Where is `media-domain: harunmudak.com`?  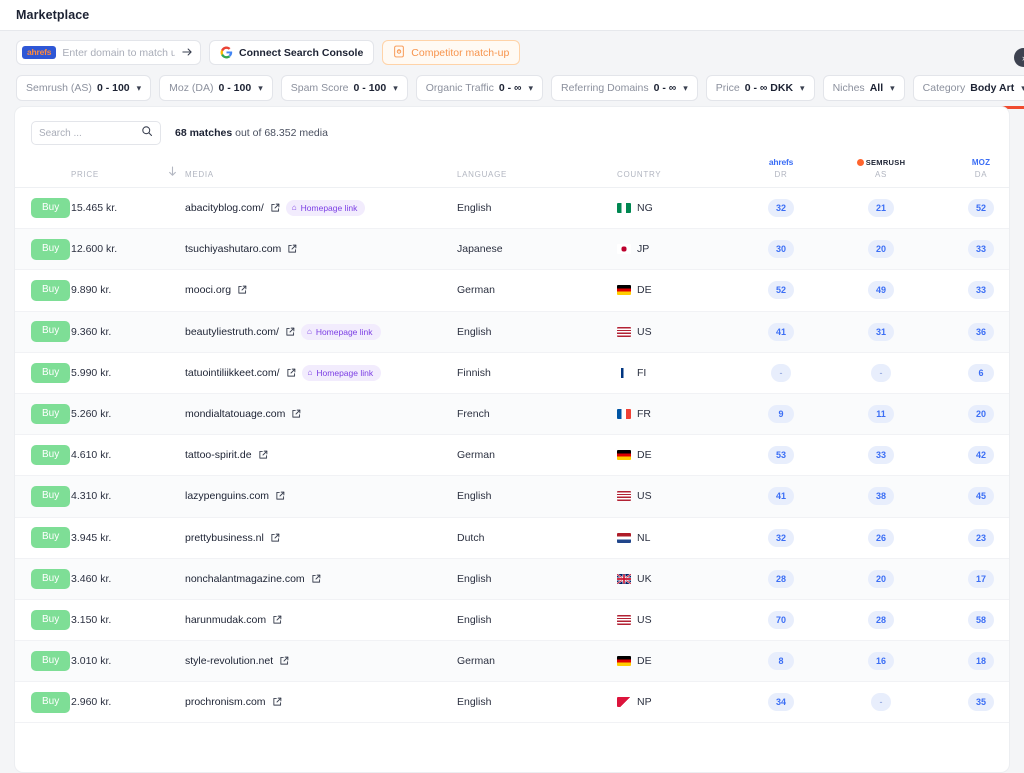
media-domain: harunmudak.com is located at coordinates (225, 620).